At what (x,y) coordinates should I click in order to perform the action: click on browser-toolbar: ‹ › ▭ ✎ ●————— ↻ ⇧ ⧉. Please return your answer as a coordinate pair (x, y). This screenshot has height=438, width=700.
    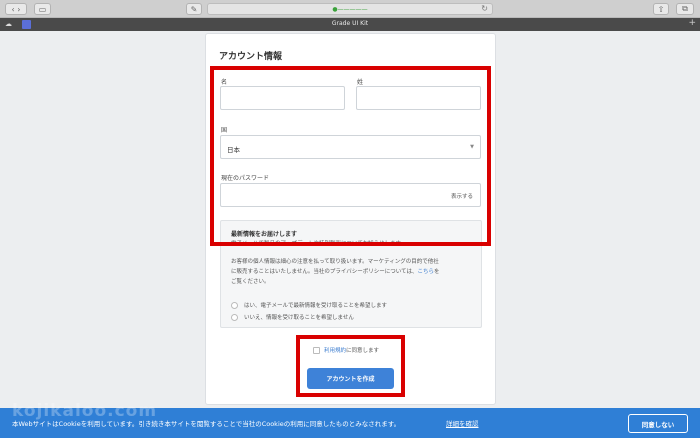
    Looking at the image, I should click on (350, 9).